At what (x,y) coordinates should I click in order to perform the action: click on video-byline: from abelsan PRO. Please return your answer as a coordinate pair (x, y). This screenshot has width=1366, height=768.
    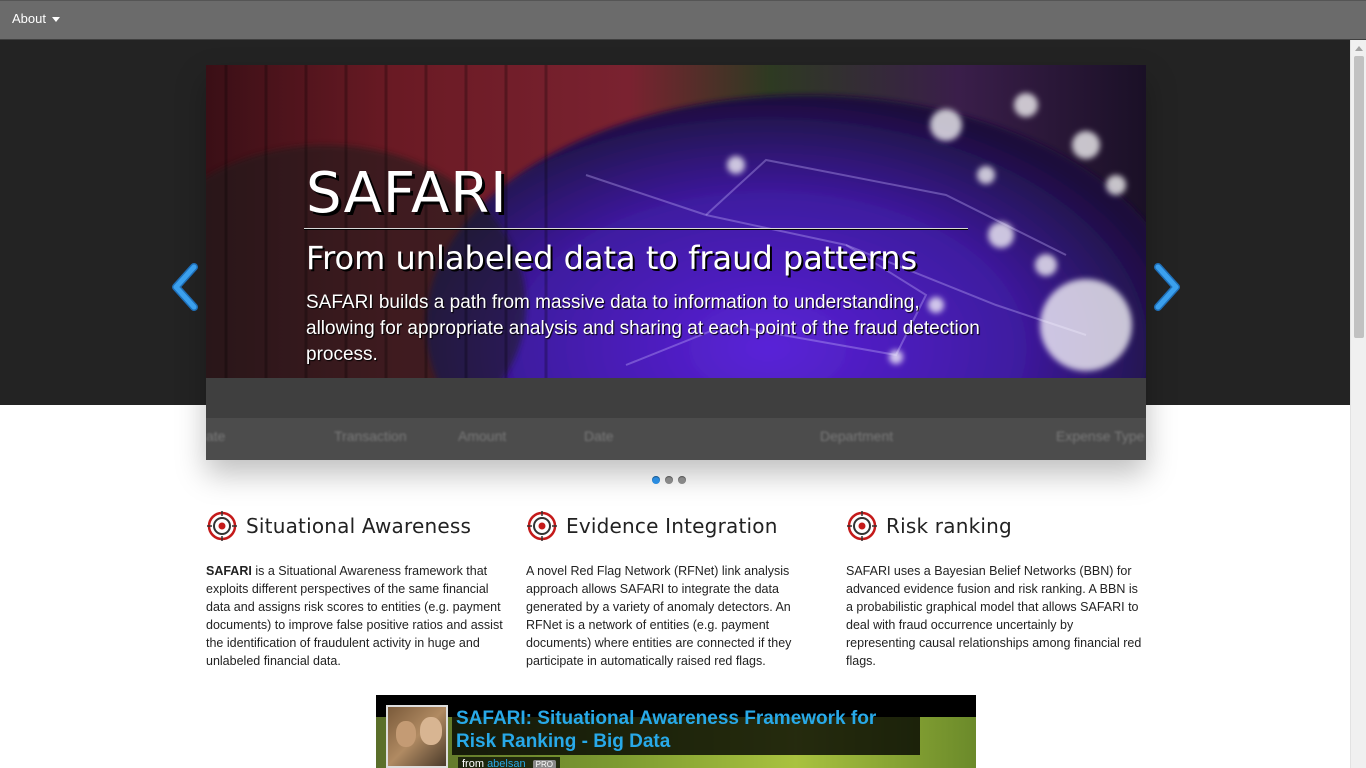
    Looking at the image, I should click on (509, 762).